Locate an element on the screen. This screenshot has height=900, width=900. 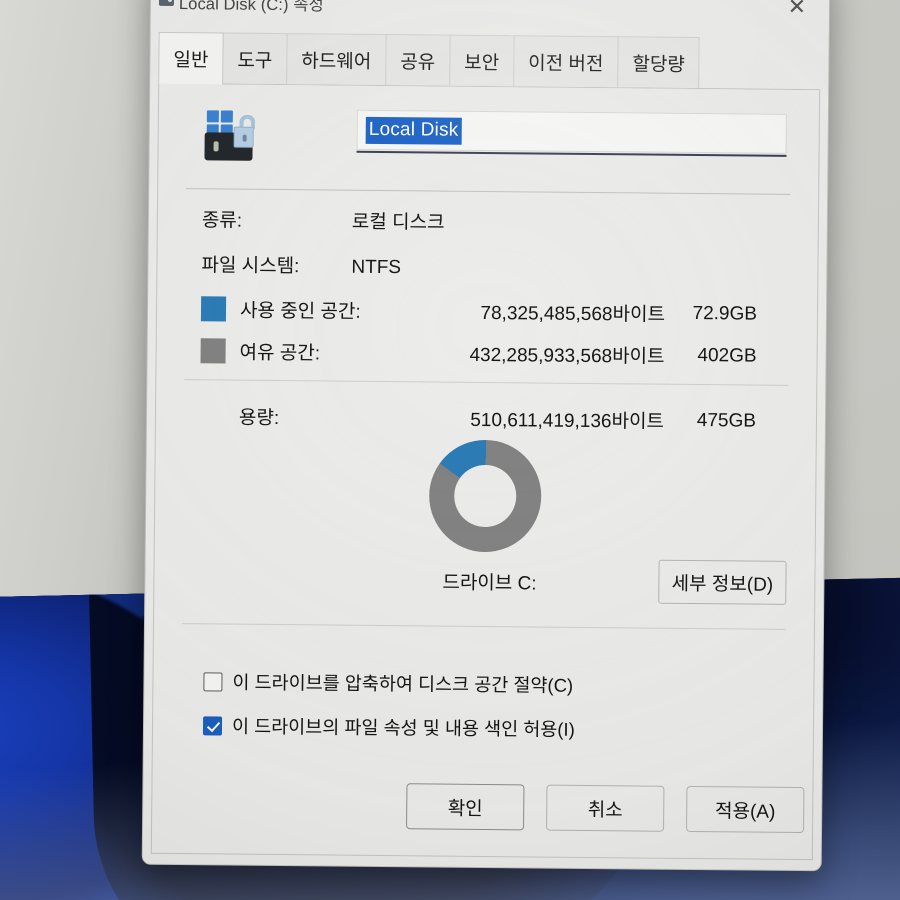
details-button: 세부 정보(D) is located at coordinates (722, 582).